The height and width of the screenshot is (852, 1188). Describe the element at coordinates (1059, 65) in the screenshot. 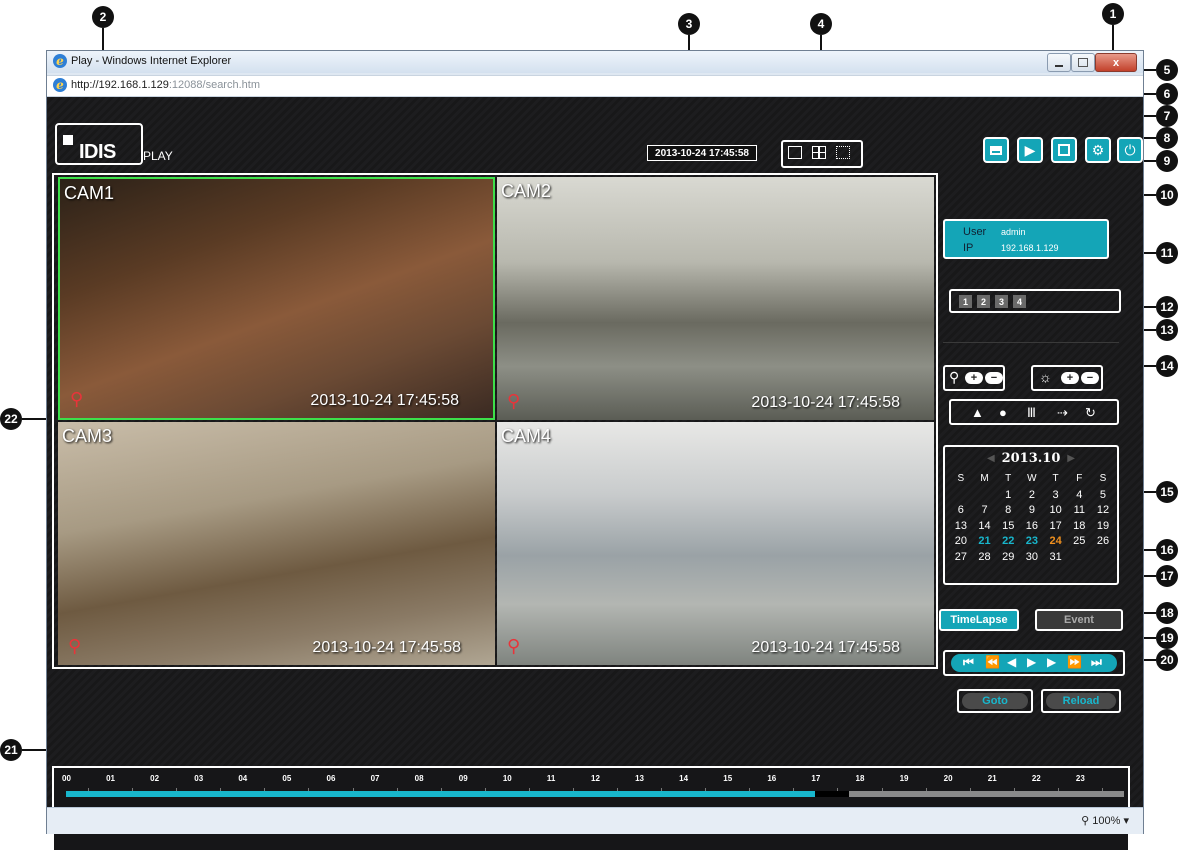

I see `minimize-icon` at that location.